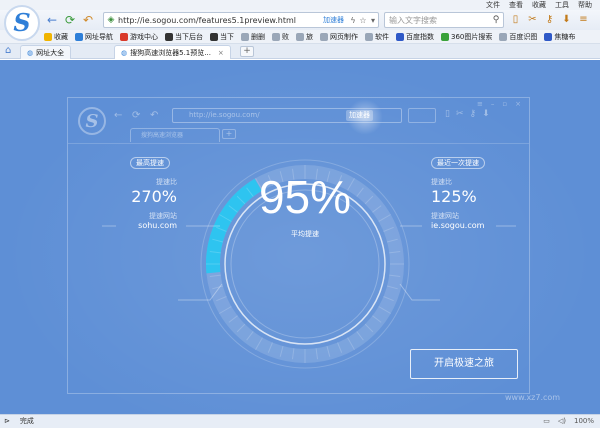  I want to click on bookmark-item: 游戏中心, so click(139, 37).